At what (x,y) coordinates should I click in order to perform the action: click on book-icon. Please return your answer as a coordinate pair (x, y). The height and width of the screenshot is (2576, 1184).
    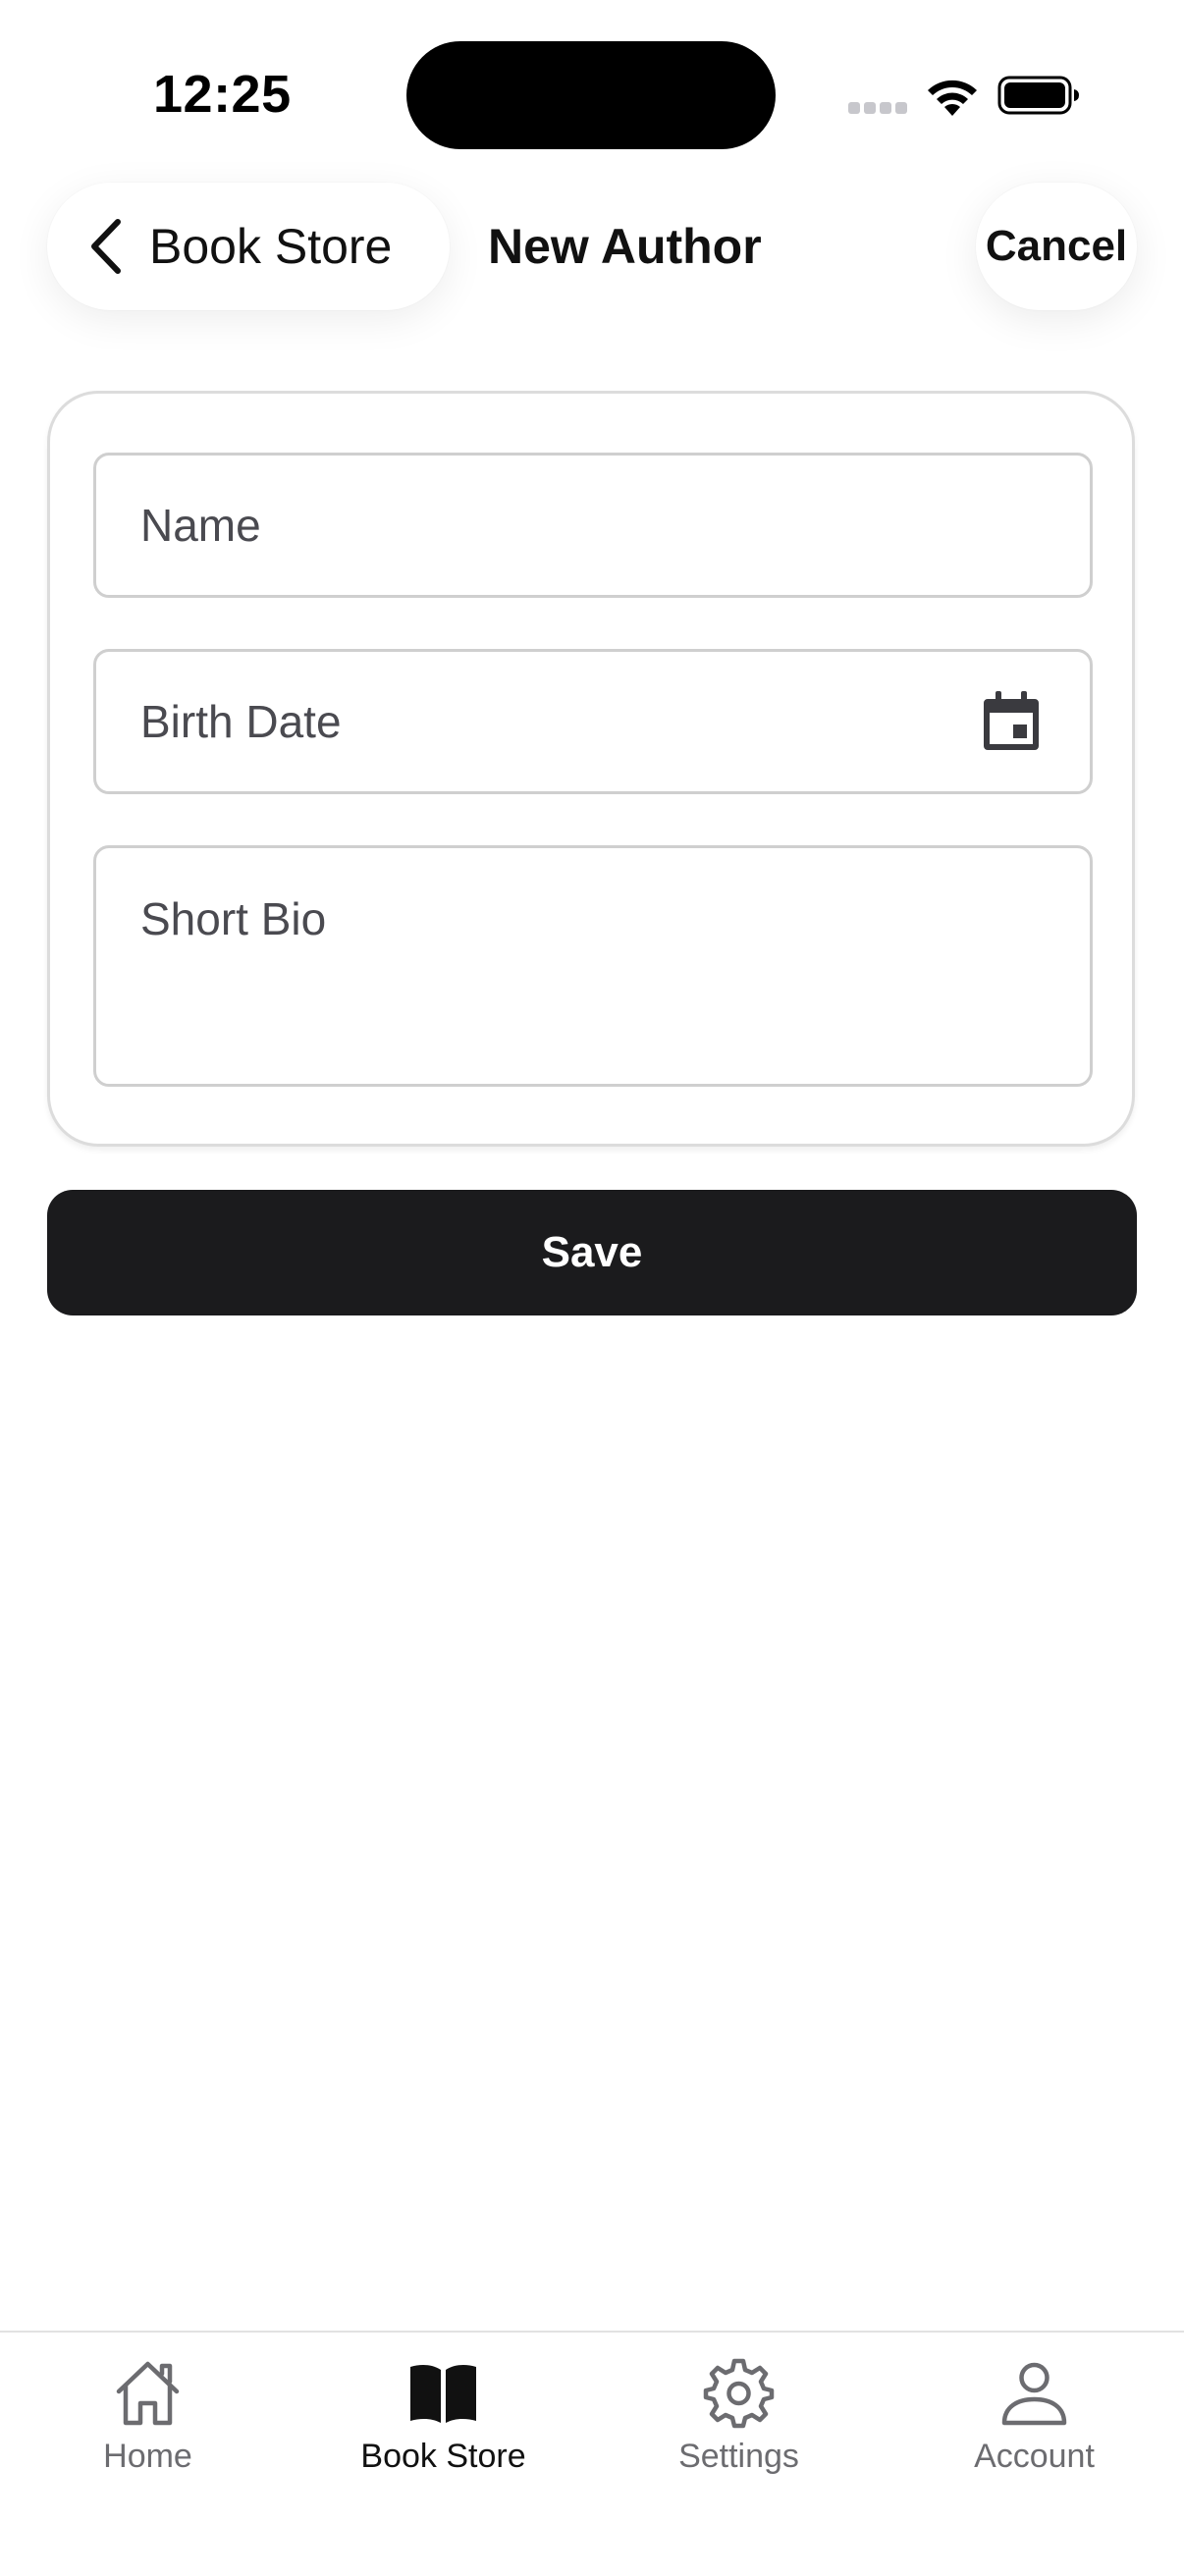
    Looking at the image, I should click on (443, 2394).